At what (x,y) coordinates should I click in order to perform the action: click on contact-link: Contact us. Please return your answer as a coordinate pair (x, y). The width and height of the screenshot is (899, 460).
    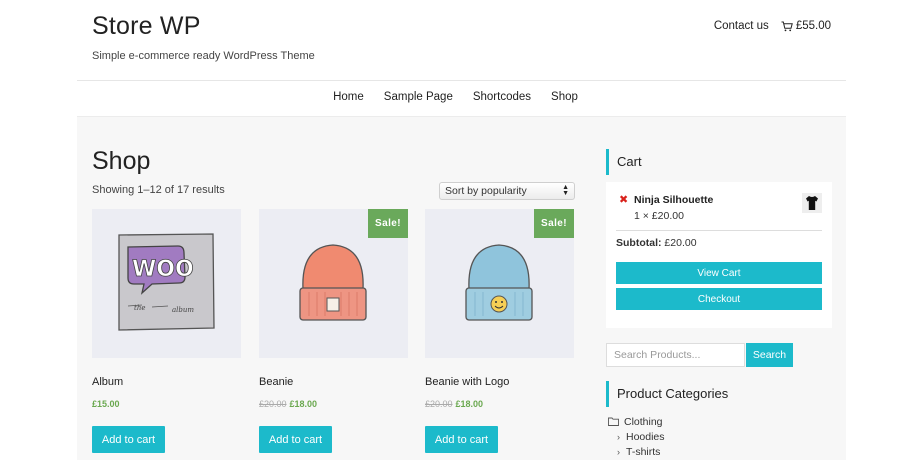
    Looking at the image, I should click on (741, 26).